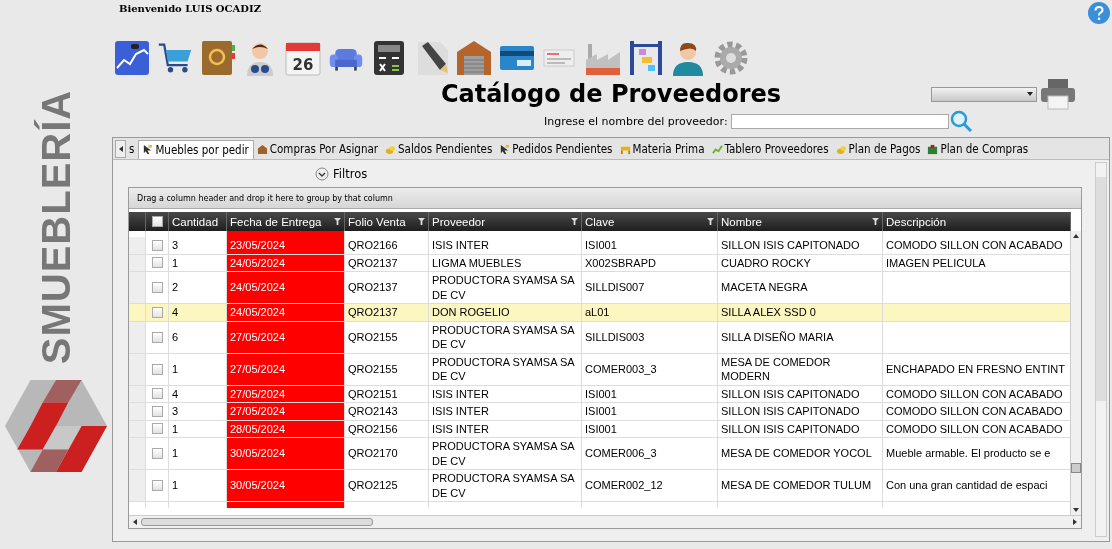  Describe the element at coordinates (217, 58) in the screenshot. I see `address-book-icon` at that location.